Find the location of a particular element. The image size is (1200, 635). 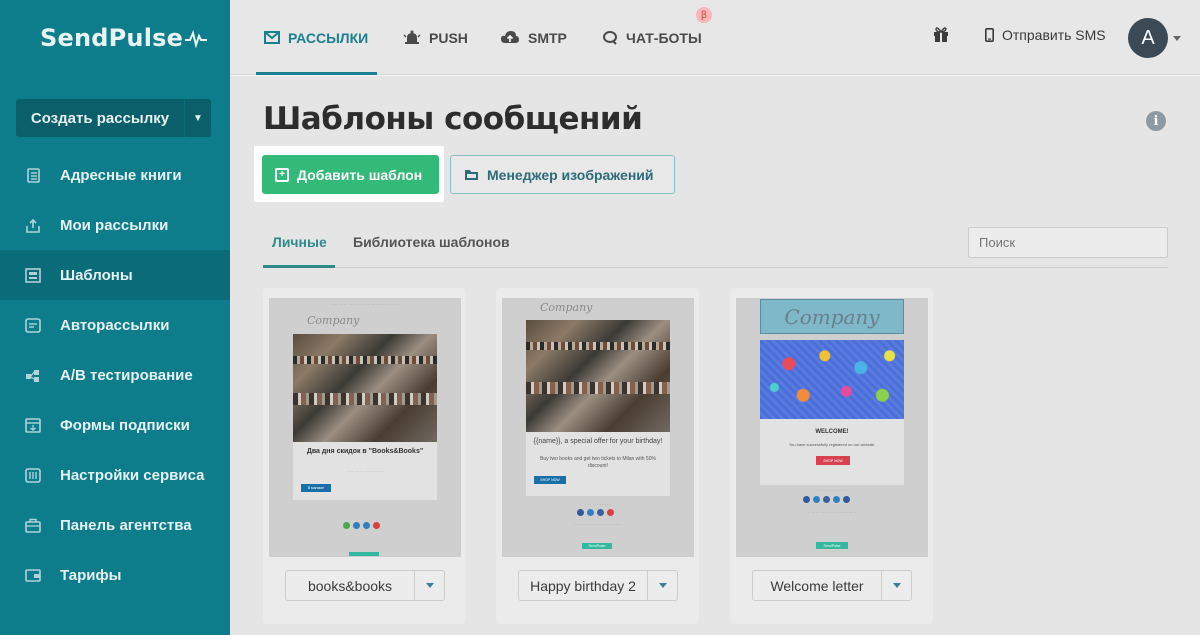

create-campaign-dropdown: ▼ is located at coordinates (197, 118).